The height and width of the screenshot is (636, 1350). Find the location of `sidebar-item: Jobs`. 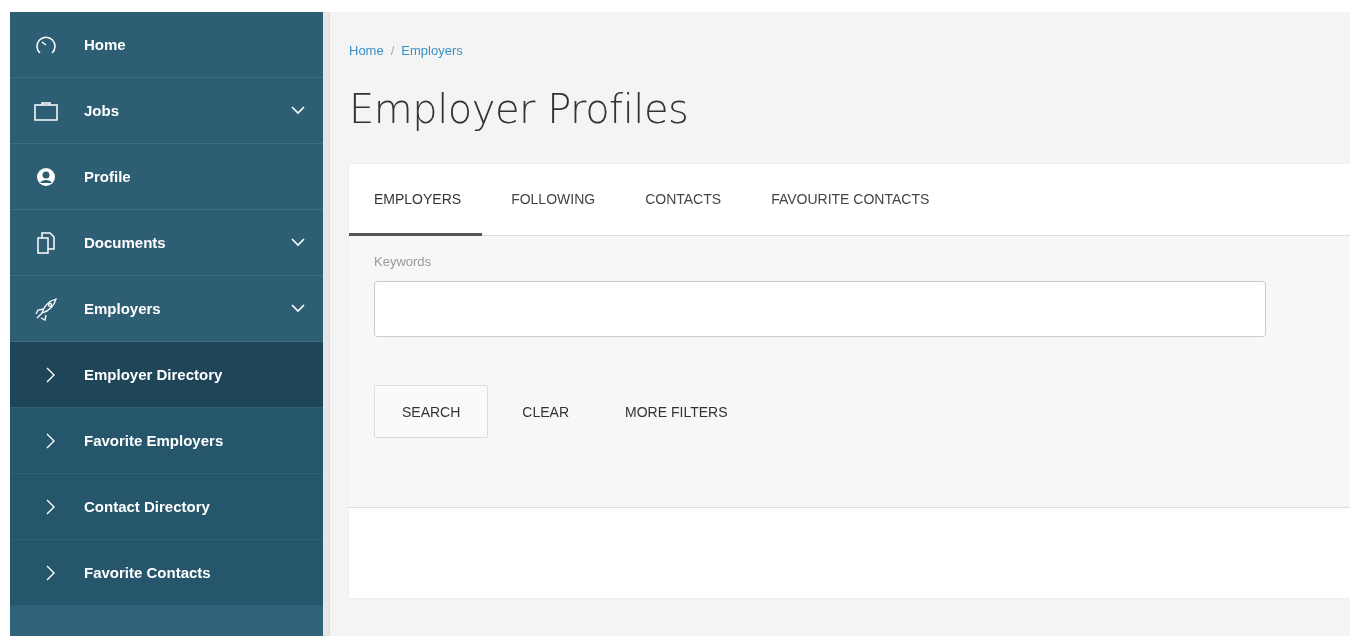

sidebar-item: Jobs is located at coordinates (166, 111).